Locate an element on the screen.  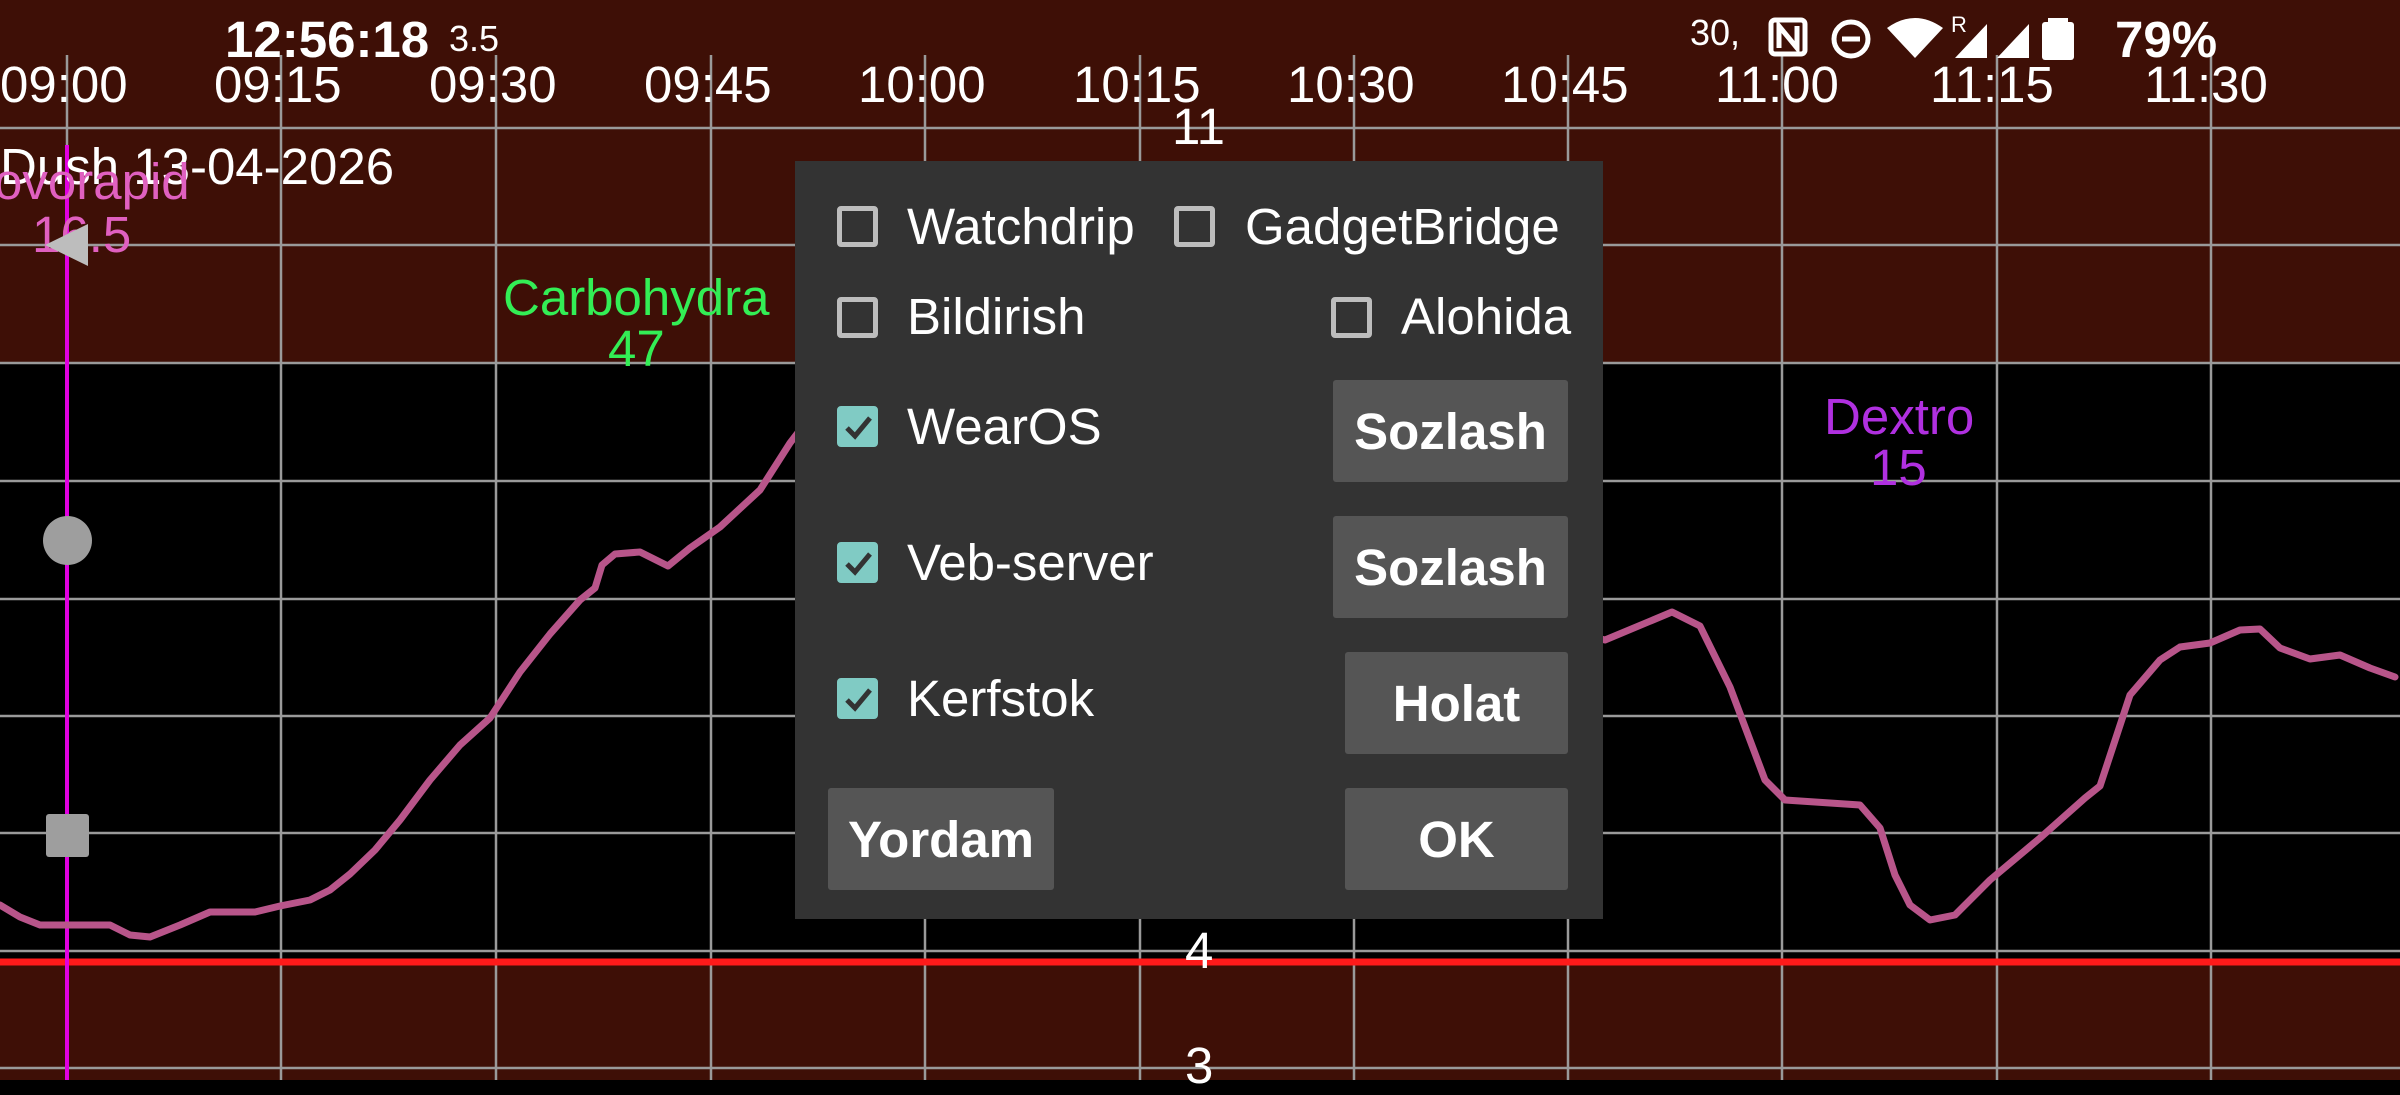
wearos-checkbox is located at coordinates (857, 426).